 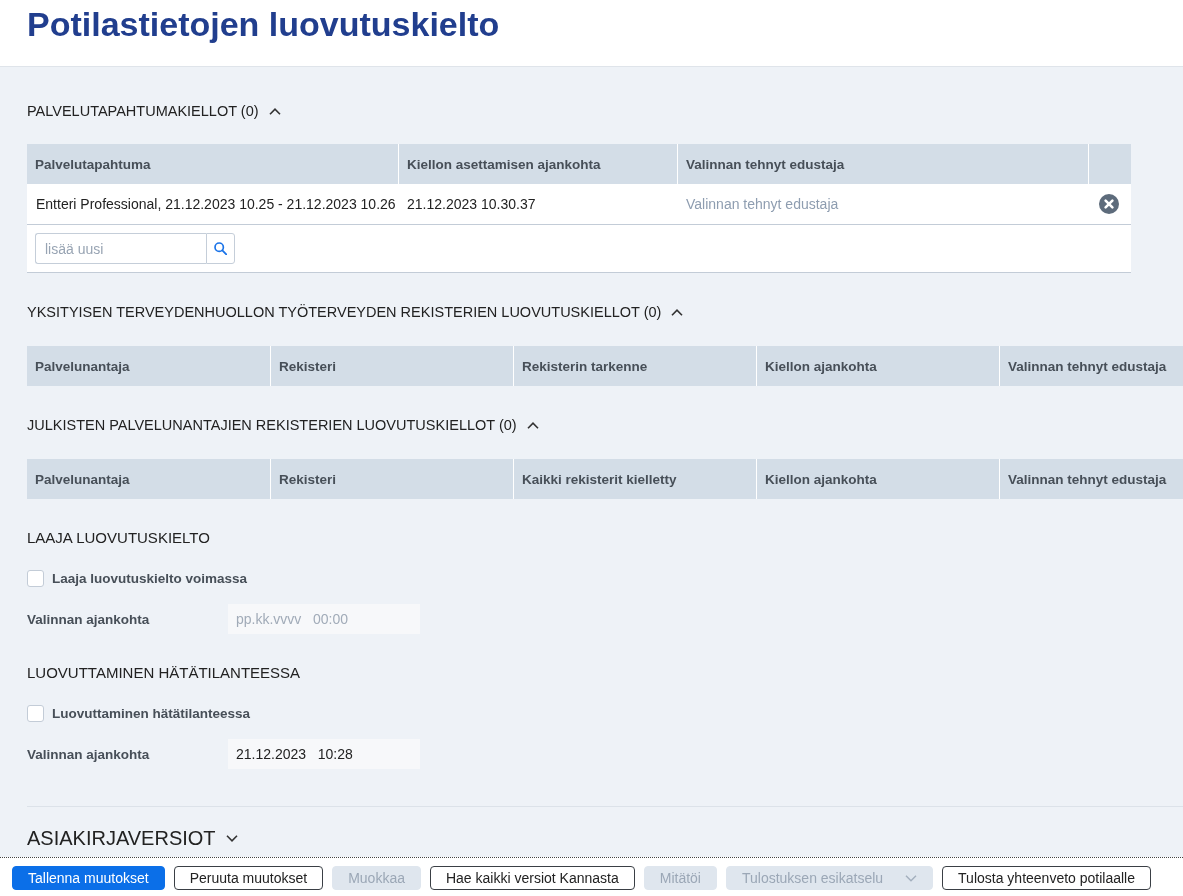 I want to click on section-toggle: JULKISTEN PALVELUNANTAJIEN REKISTERIEN LUOVUTUSKIELLOT (0), so click(x=283, y=425).